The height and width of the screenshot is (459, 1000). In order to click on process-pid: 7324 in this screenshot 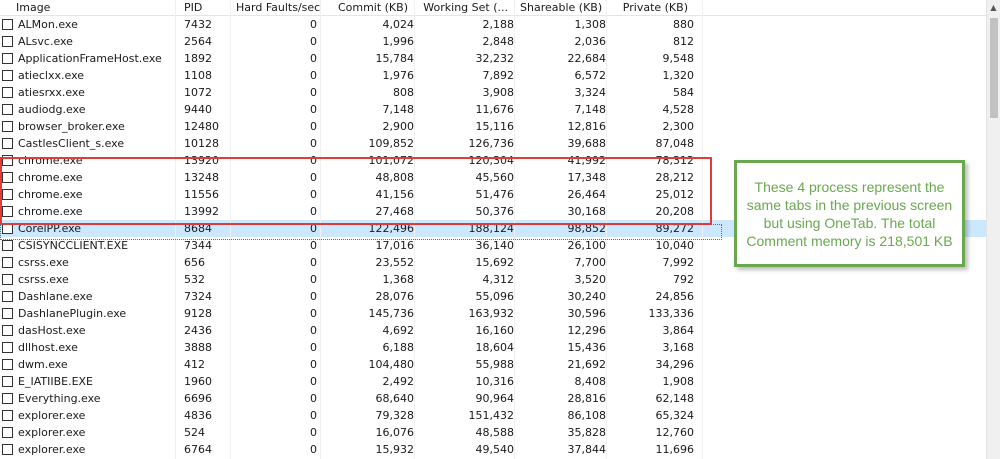, I will do `click(198, 296)`.